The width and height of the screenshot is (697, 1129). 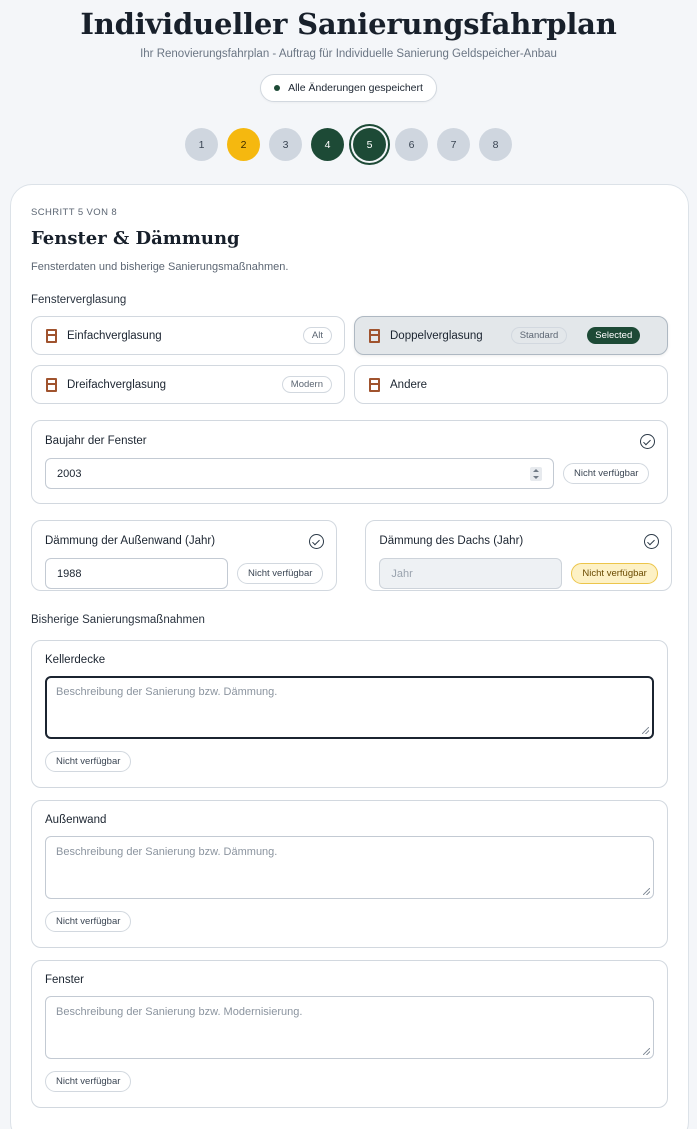 What do you see at coordinates (369, 144) in the screenshot?
I see `step-5: 5` at bounding box center [369, 144].